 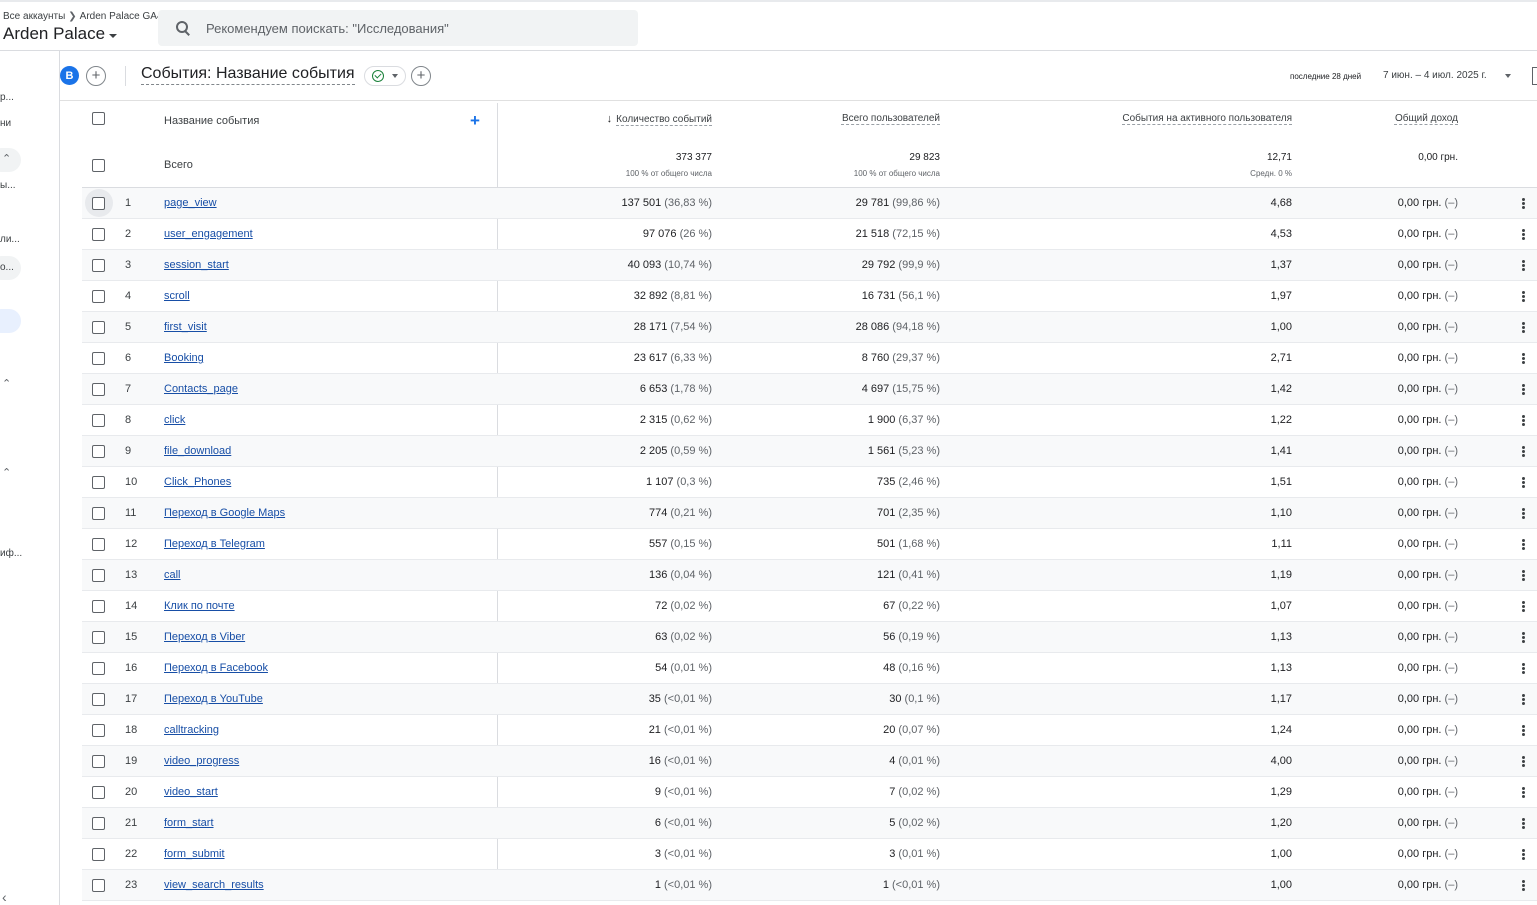 What do you see at coordinates (197, 451) in the screenshot?
I see `event-name-link: file_download` at bounding box center [197, 451].